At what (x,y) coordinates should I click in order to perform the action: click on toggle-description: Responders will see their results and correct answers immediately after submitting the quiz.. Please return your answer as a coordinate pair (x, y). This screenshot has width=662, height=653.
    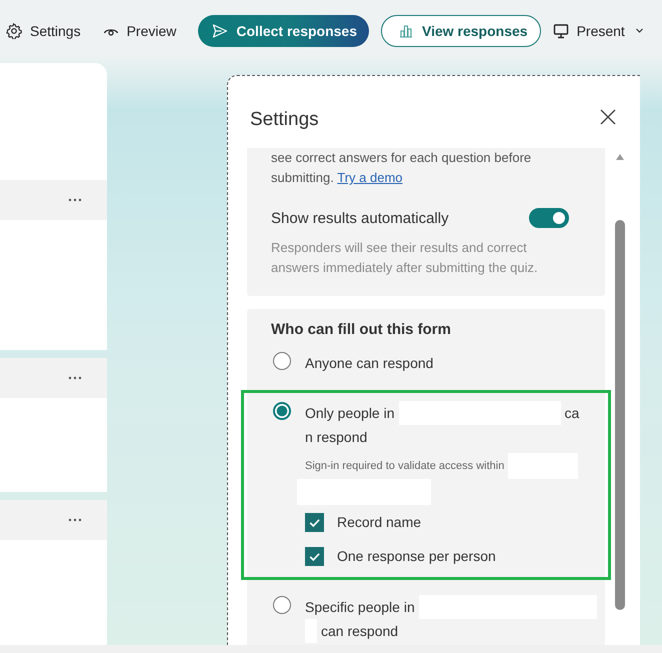
    Looking at the image, I should click on (405, 258).